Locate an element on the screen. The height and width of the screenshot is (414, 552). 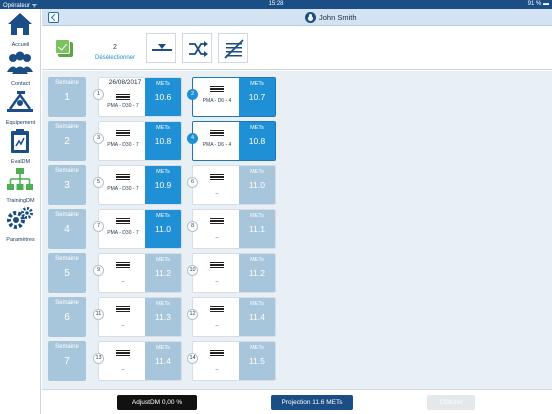
sidebar-item-label: Paramètres is located at coordinates (20, 240).